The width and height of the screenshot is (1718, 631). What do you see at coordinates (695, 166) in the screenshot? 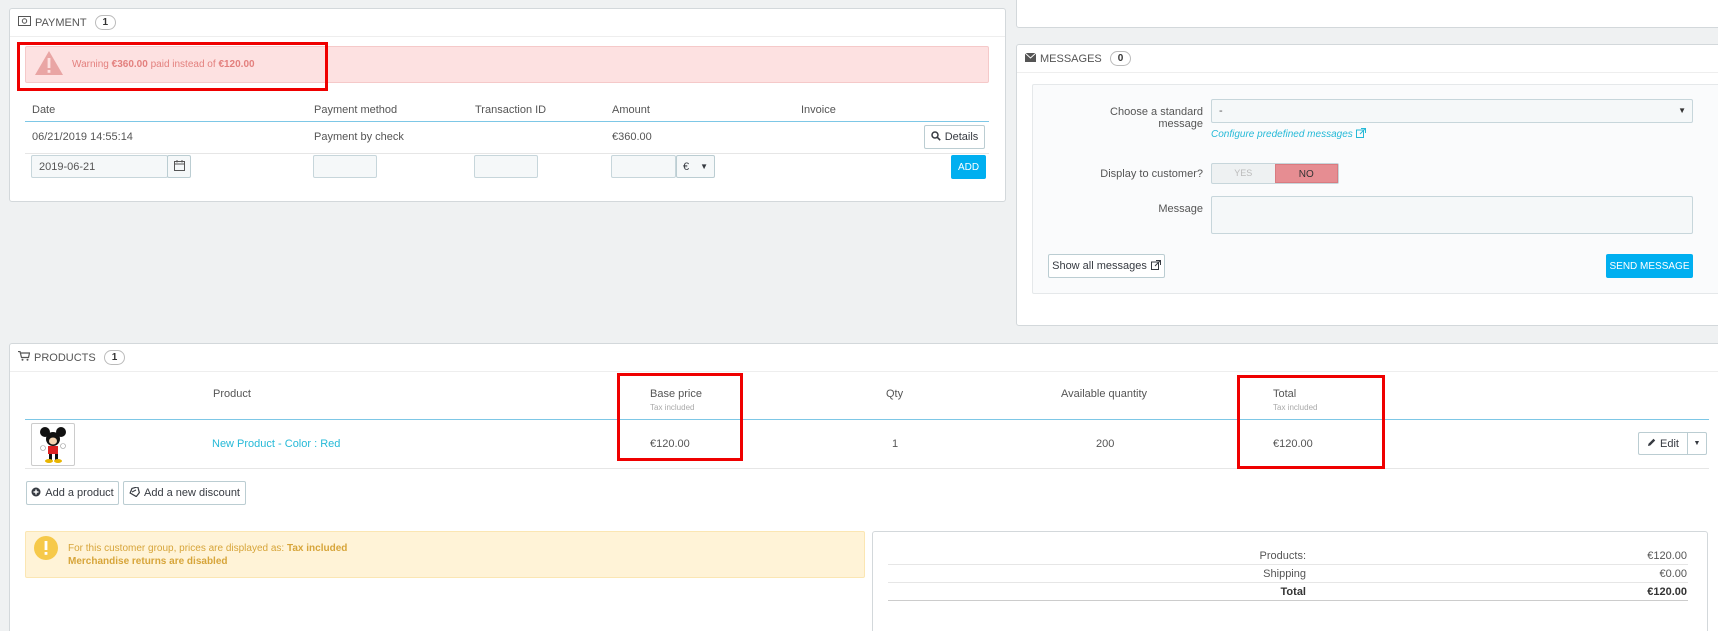
I see `currency-select: € ▼` at bounding box center [695, 166].